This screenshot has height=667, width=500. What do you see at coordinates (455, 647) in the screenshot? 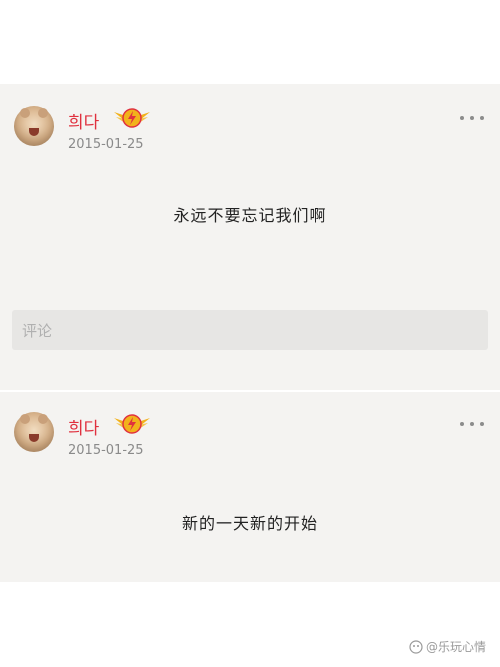
I see `watermark-text: @乐玩心情` at bounding box center [455, 647].